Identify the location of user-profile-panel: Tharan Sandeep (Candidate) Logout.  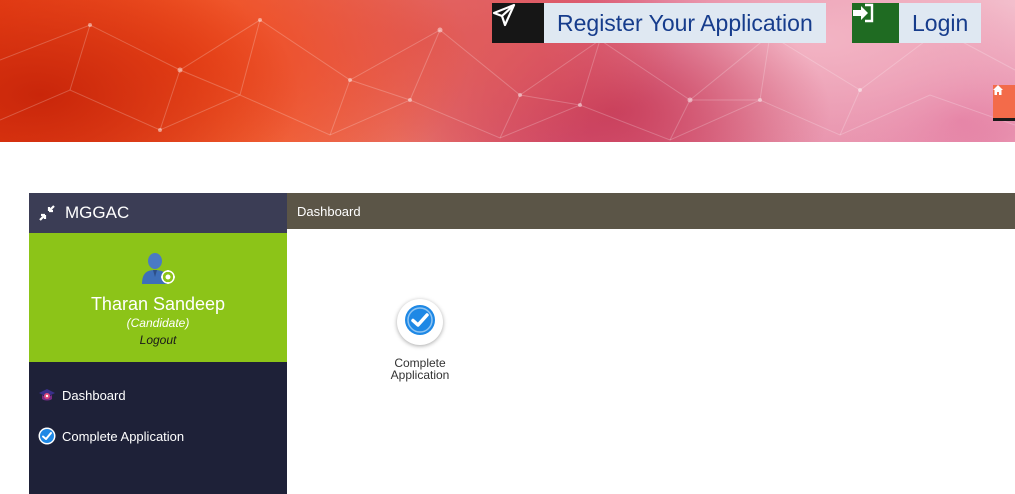
(158, 297).